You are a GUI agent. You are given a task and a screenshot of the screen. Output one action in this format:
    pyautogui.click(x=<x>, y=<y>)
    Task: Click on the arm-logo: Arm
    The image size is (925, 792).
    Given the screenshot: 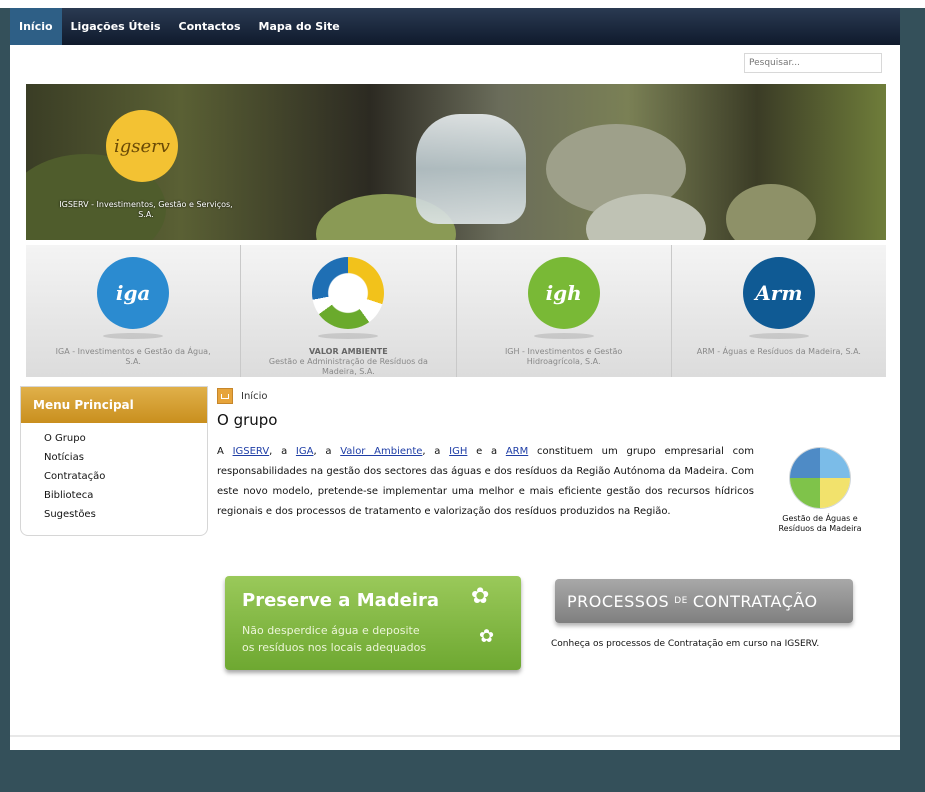 What is the action you would take?
    pyautogui.click(x=778, y=293)
    